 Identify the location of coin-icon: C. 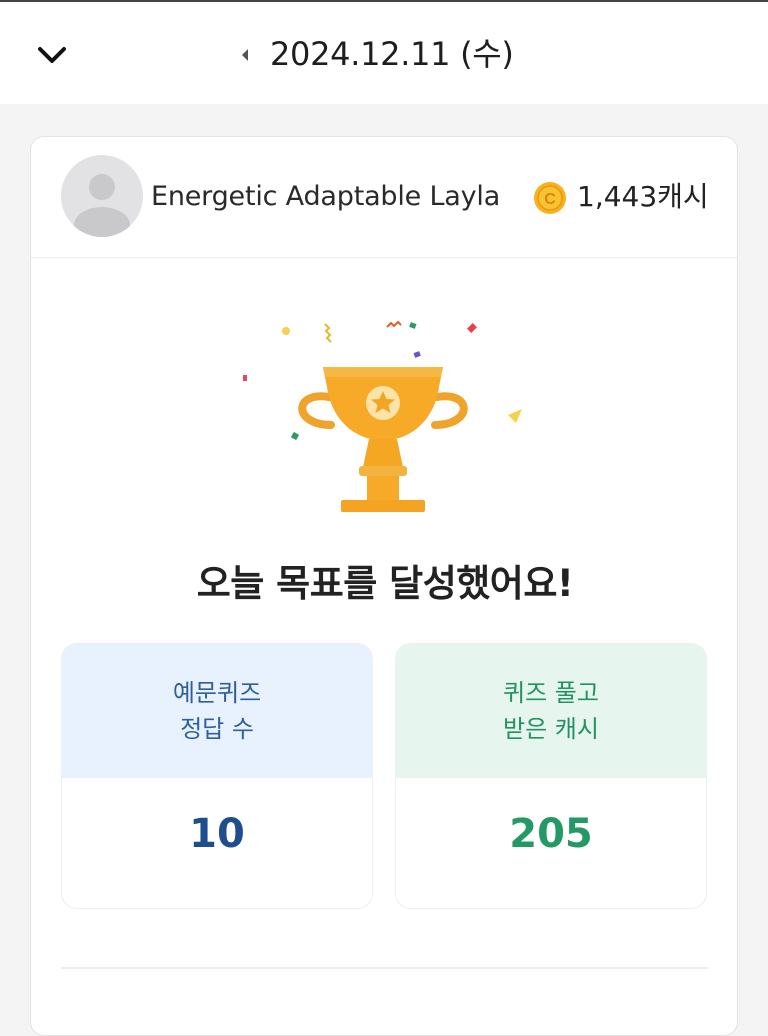
(550, 198).